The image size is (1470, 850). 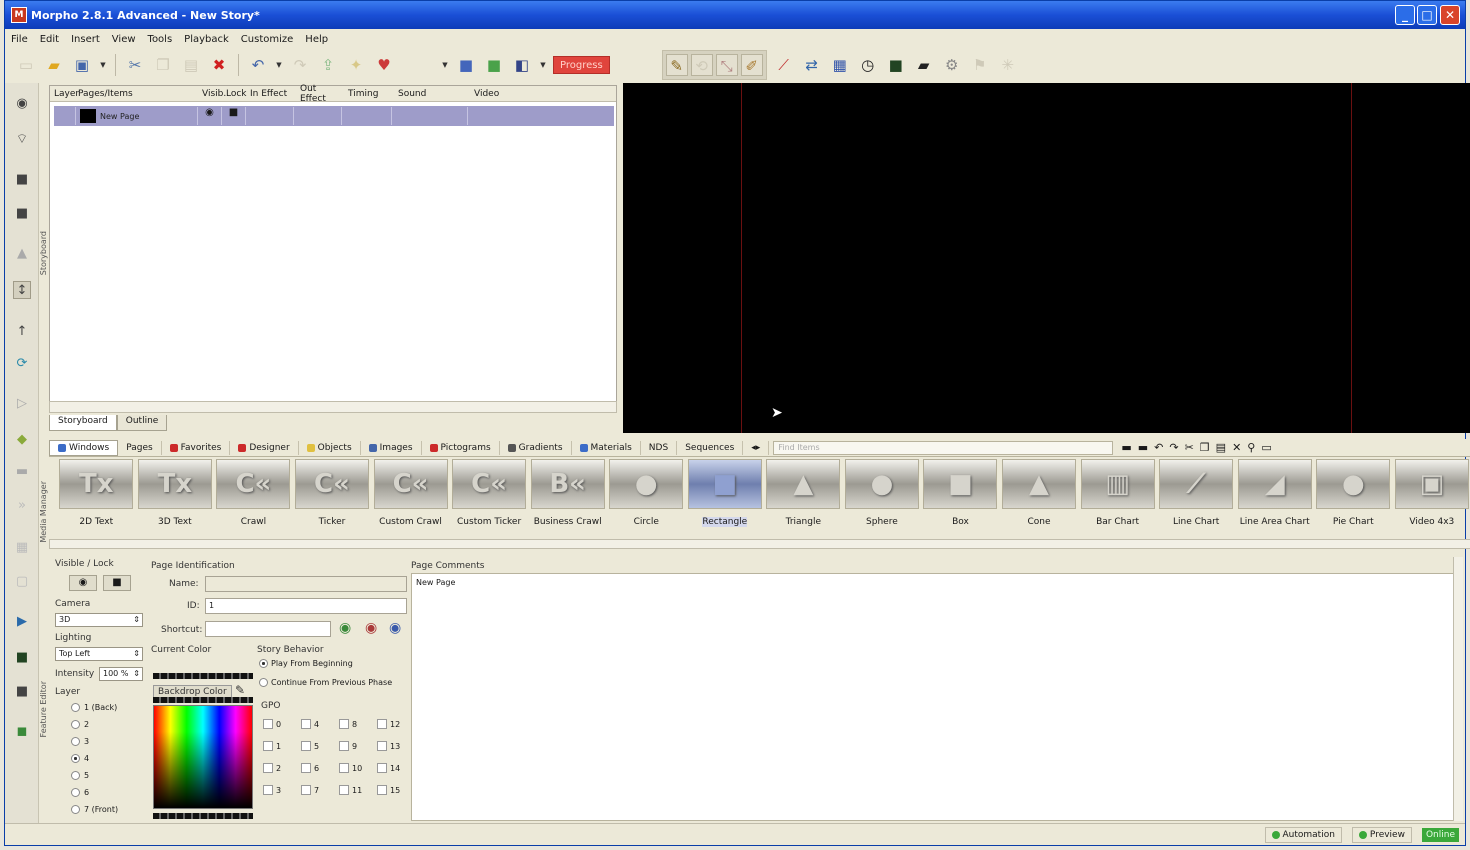 I want to click on monitor-icon: ■, so click(x=22, y=658).